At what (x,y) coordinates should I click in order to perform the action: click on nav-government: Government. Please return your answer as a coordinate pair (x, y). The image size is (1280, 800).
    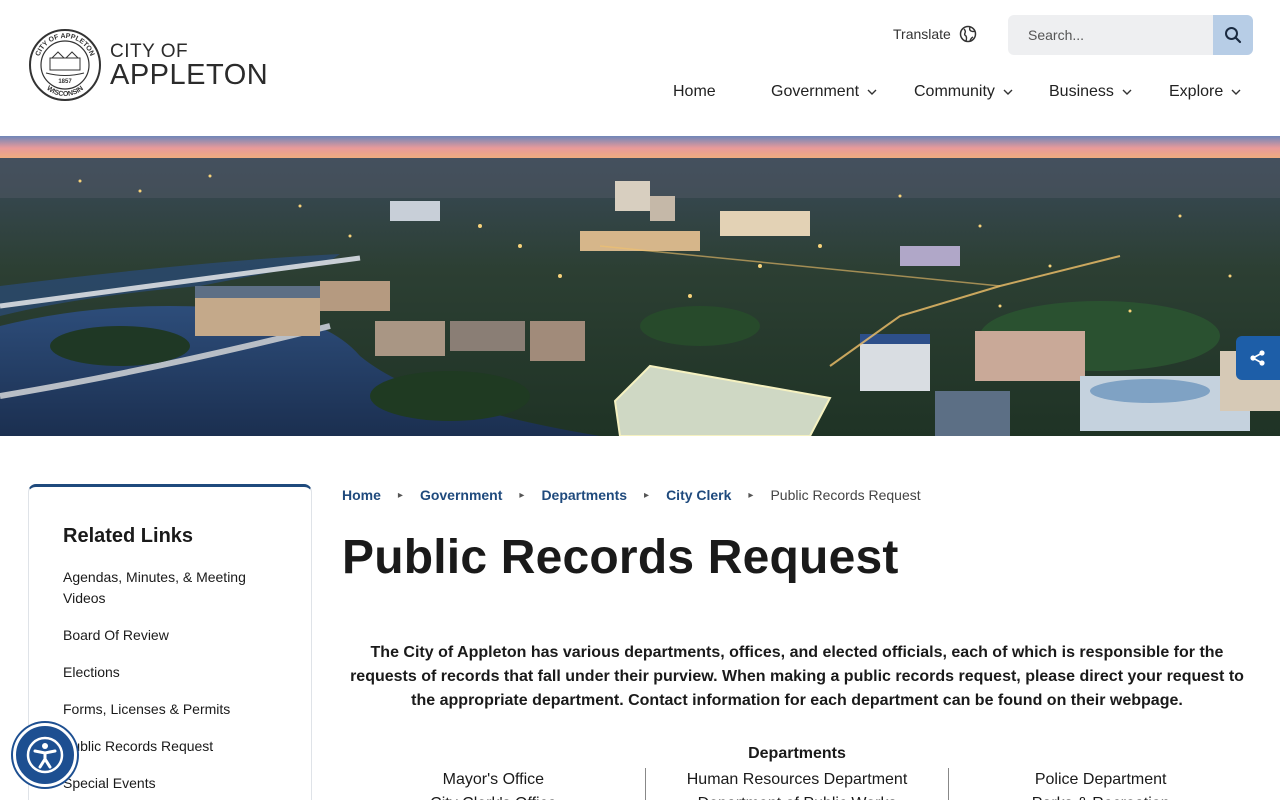
    Looking at the image, I should click on (824, 92).